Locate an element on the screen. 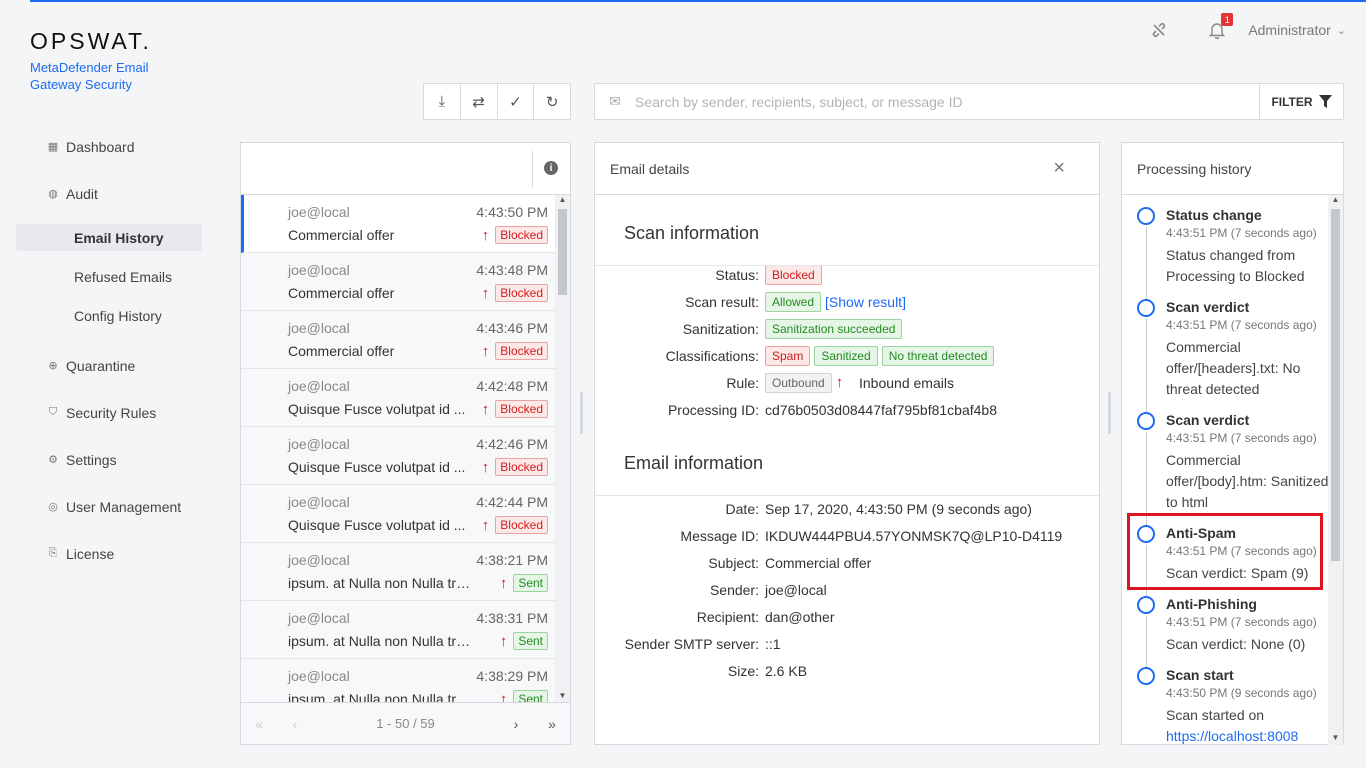  list-scrollbar: ▲ ▼ is located at coordinates (562, 449).